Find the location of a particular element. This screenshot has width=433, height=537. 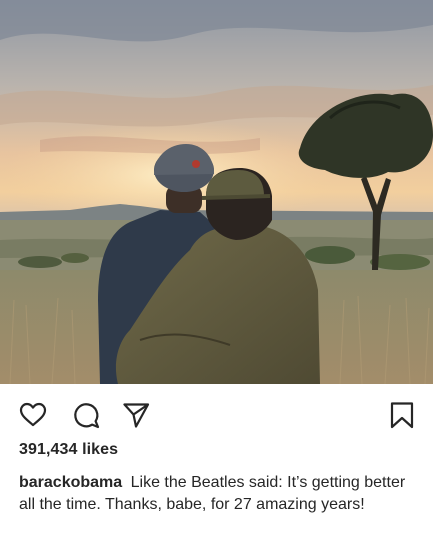

post-actions-bar is located at coordinates (216, 415).